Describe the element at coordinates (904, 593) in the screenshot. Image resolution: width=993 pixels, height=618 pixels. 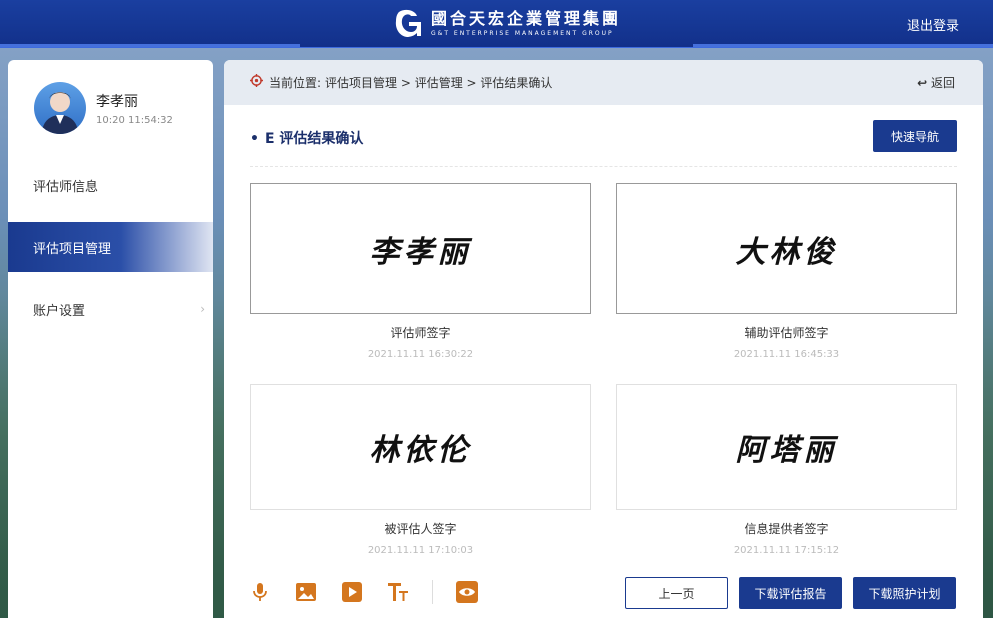
I see `download-care-plan-button: 下载照护计划` at that location.